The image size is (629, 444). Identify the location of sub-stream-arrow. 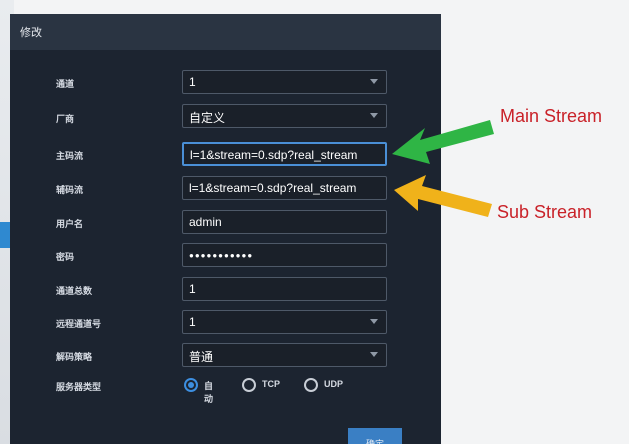
(443, 196).